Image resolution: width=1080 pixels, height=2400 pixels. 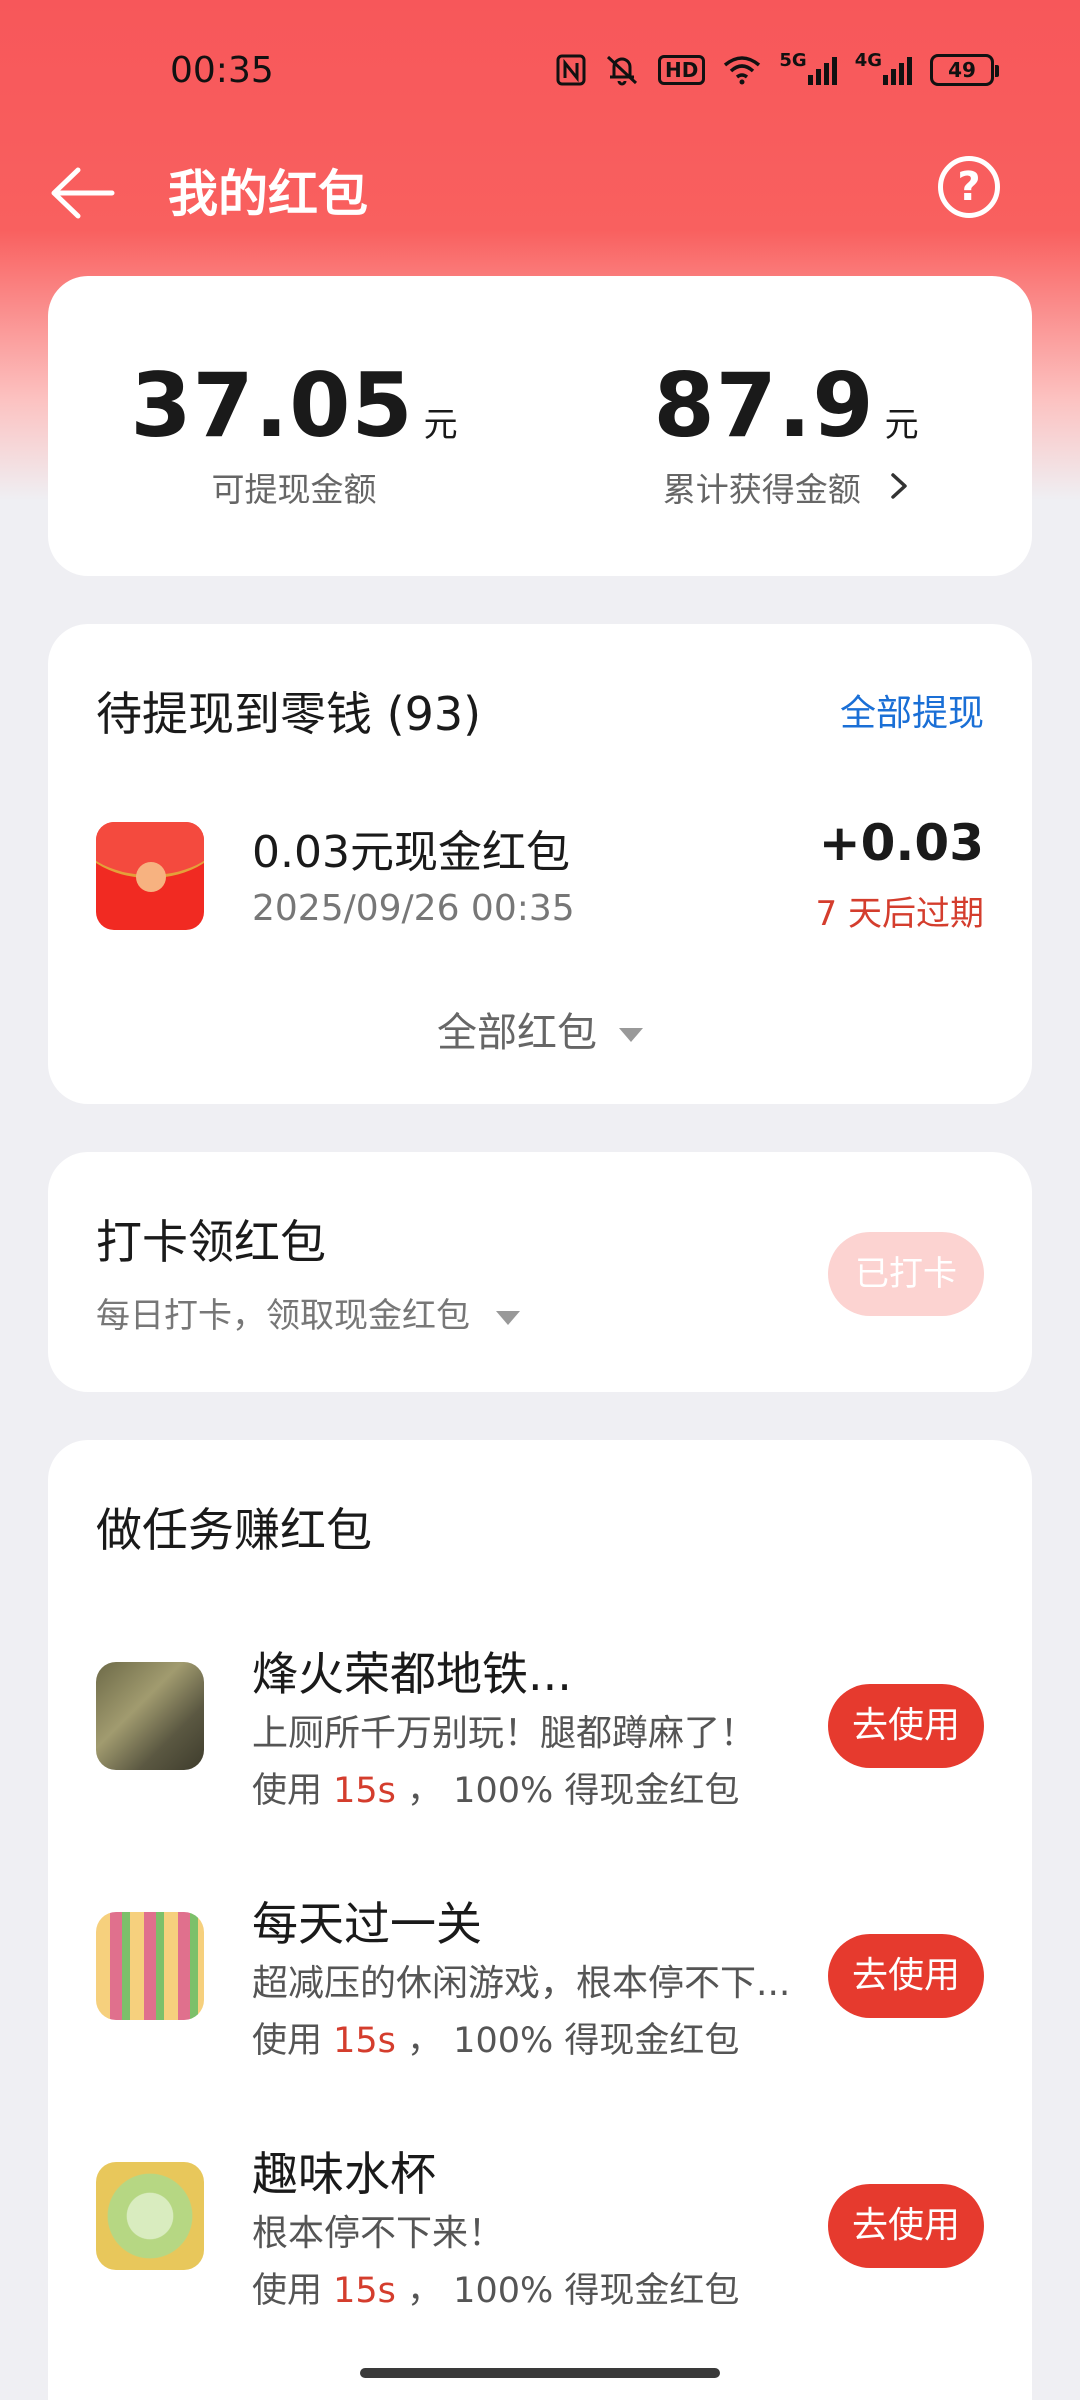 What do you see at coordinates (234, 1530) in the screenshot?
I see `task-section-title: 做任务赚红包` at bounding box center [234, 1530].